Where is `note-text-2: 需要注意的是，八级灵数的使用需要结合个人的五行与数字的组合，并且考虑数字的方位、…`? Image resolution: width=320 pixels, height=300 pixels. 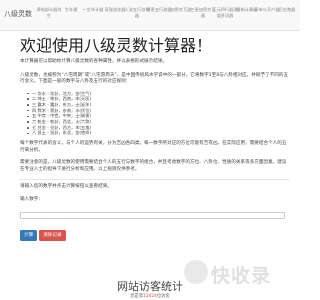 note-text-2: 需要注意的是，八级灵数的使用需要结合个人的五行与数字的组合，并且考虑数字的方位、… is located at coordinates (153, 166).